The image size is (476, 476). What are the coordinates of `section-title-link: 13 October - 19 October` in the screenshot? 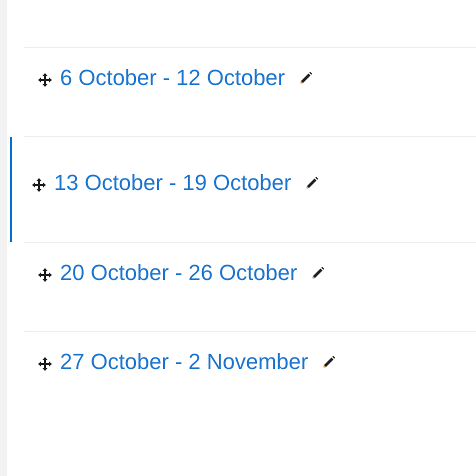 It's located at (173, 183).